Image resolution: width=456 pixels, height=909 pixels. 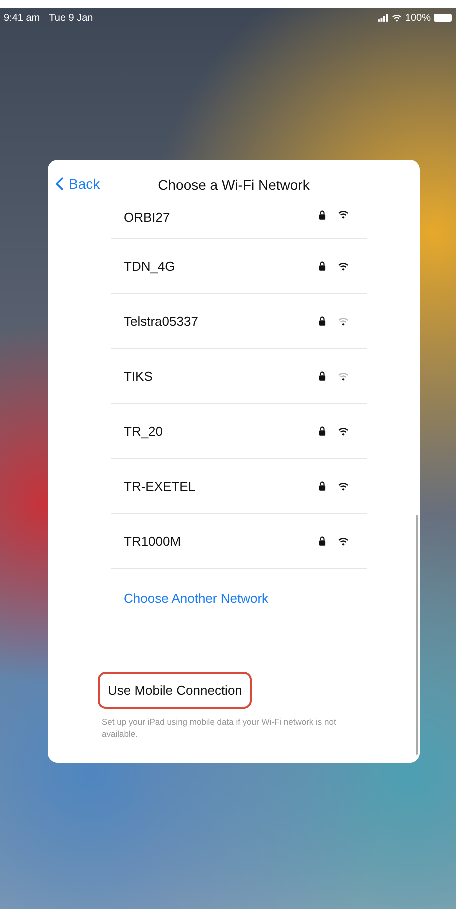 I want to click on network-row: TDN_4G, so click(x=239, y=266).